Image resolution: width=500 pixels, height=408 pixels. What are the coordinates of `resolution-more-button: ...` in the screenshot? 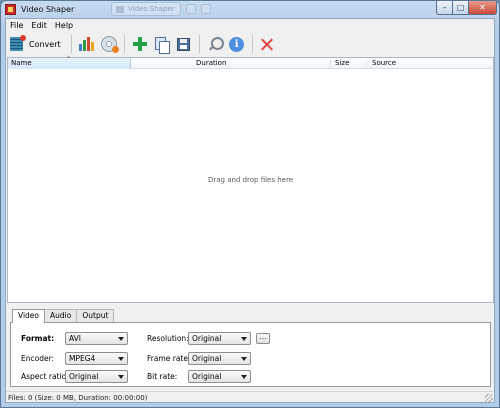 It's located at (263, 338).